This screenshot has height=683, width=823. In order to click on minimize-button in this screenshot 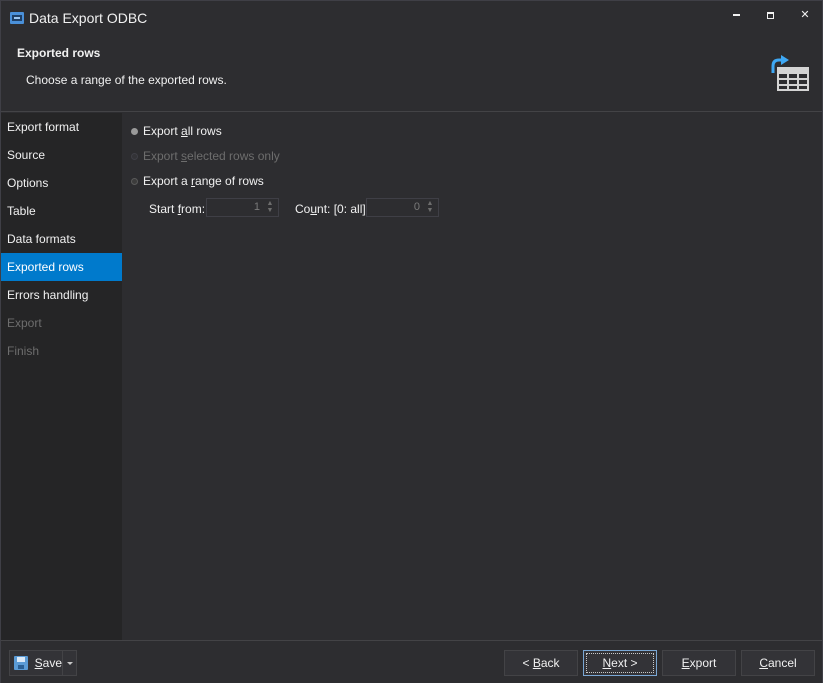, I will do `click(736, 15)`.